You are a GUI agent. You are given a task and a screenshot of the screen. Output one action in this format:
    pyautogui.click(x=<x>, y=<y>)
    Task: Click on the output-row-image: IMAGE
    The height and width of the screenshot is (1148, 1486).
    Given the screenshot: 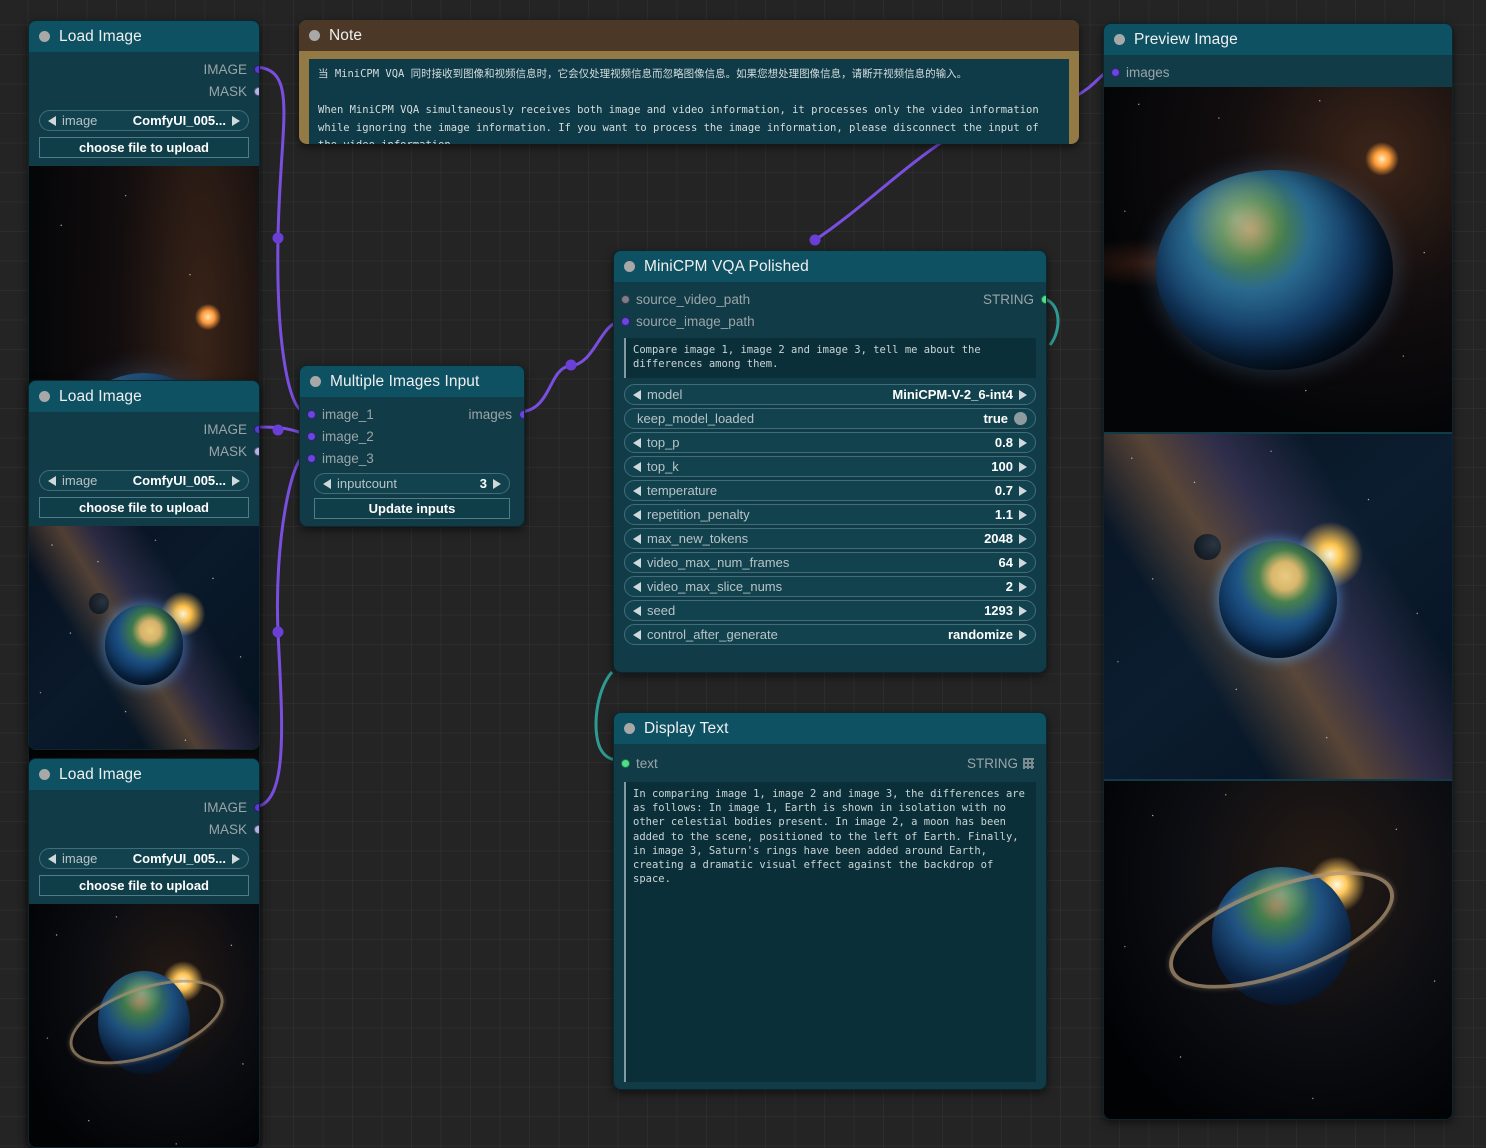 What is the action you would take?
    pyautogui.click(x=144, y=69)
    